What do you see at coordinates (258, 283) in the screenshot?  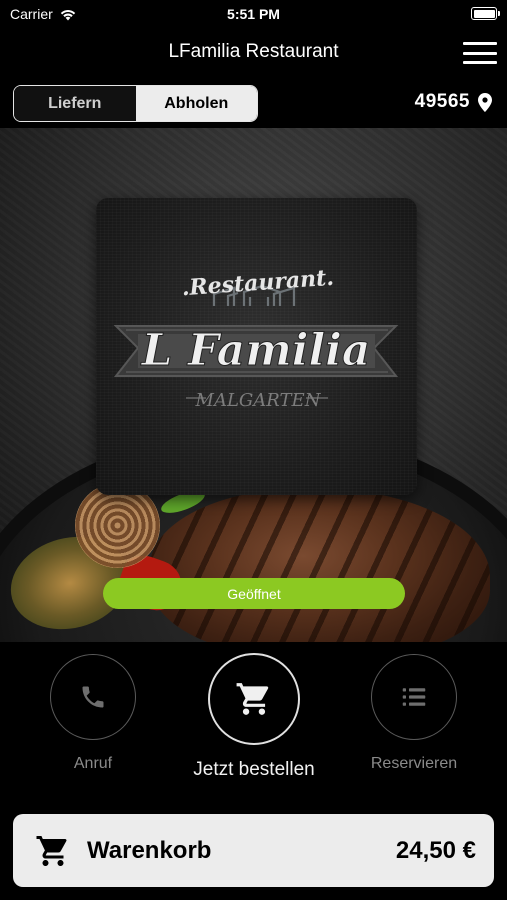 I see `logo-line1: .Restaurant.` at bounding box center [258, 283].